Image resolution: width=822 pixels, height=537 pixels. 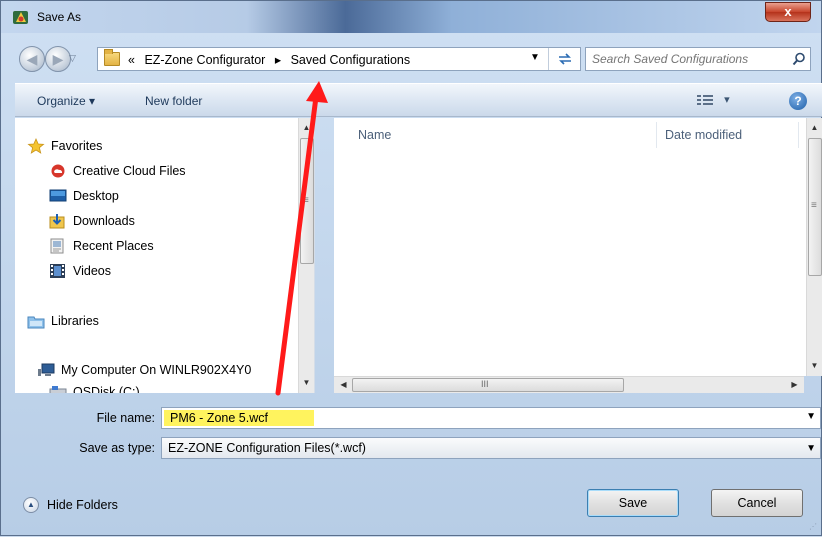 What do you see at coordinates (131, 60) in the screenshot?
I see `breadcrumb-overflow: «` at bounding box center [131, 60].